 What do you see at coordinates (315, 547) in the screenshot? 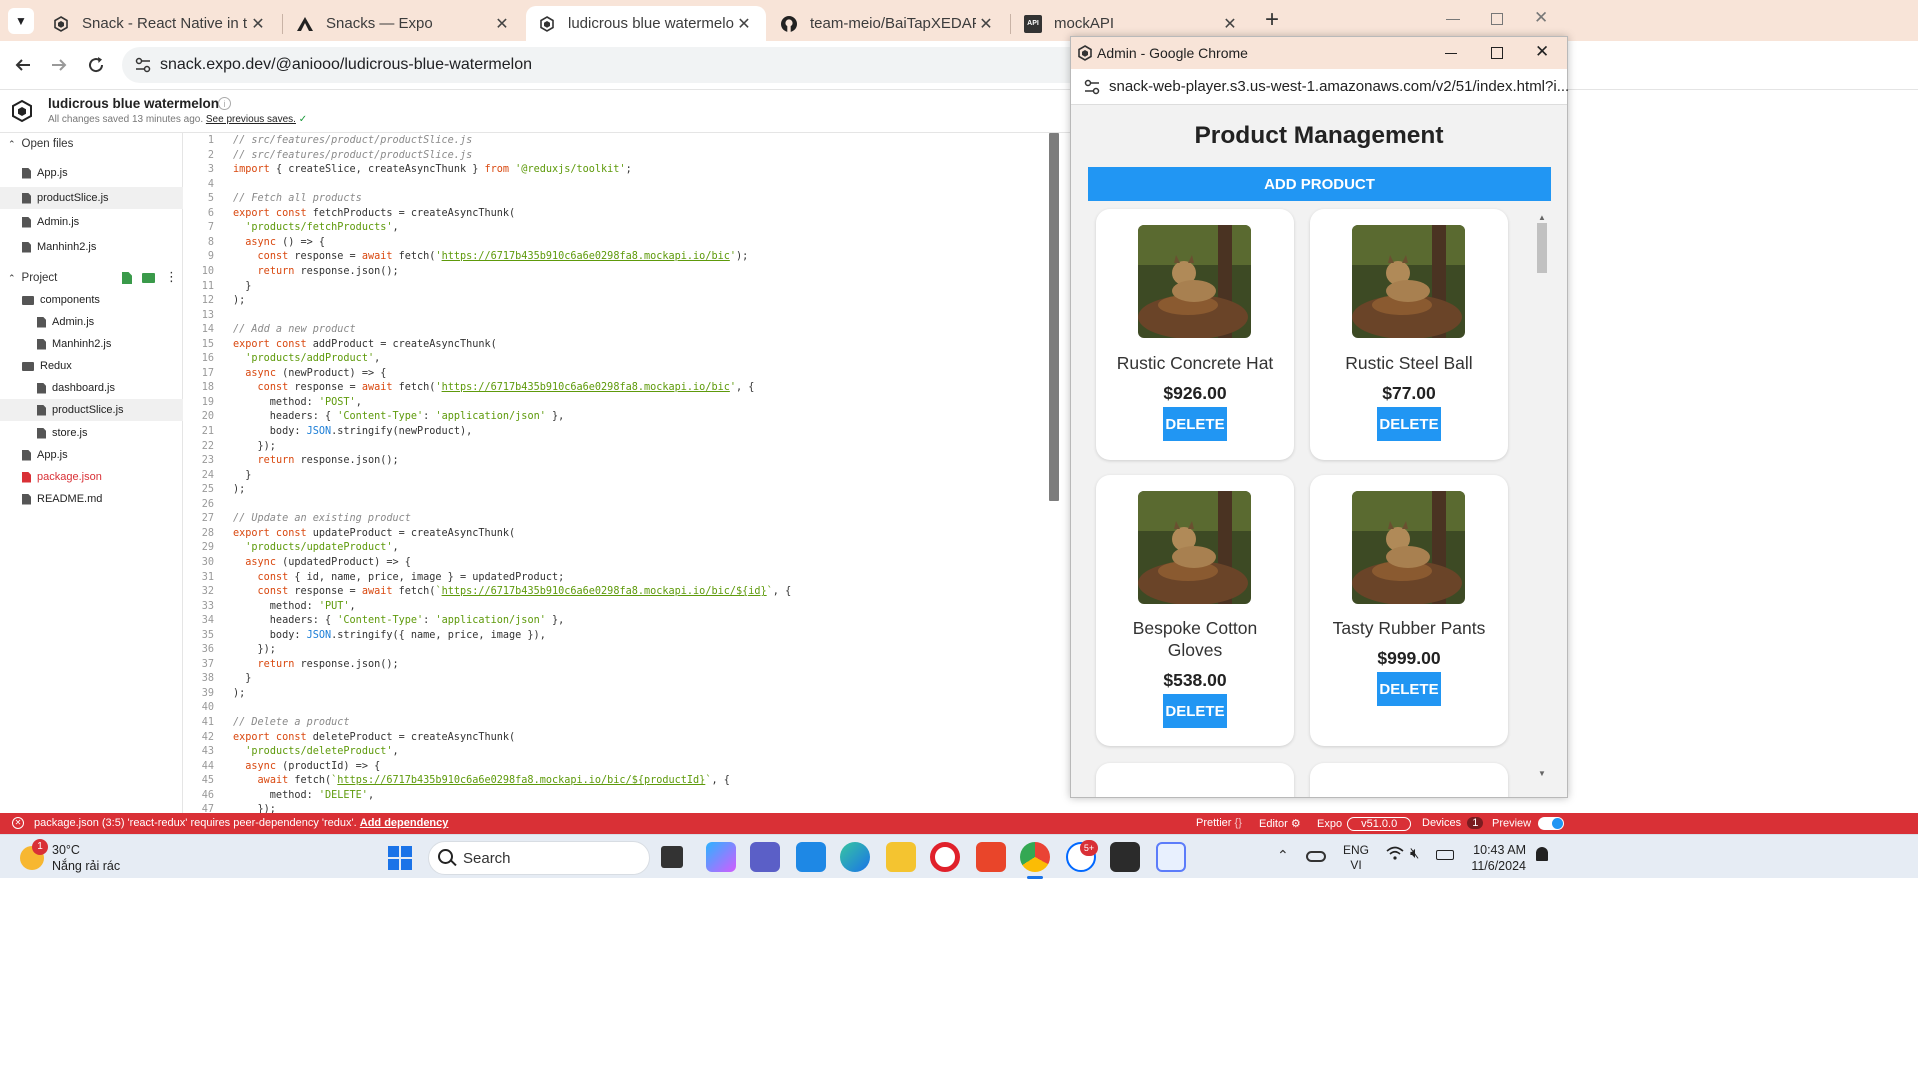
I see `code-line: 'products/updateProduct',` at bounding box center [315, 547].